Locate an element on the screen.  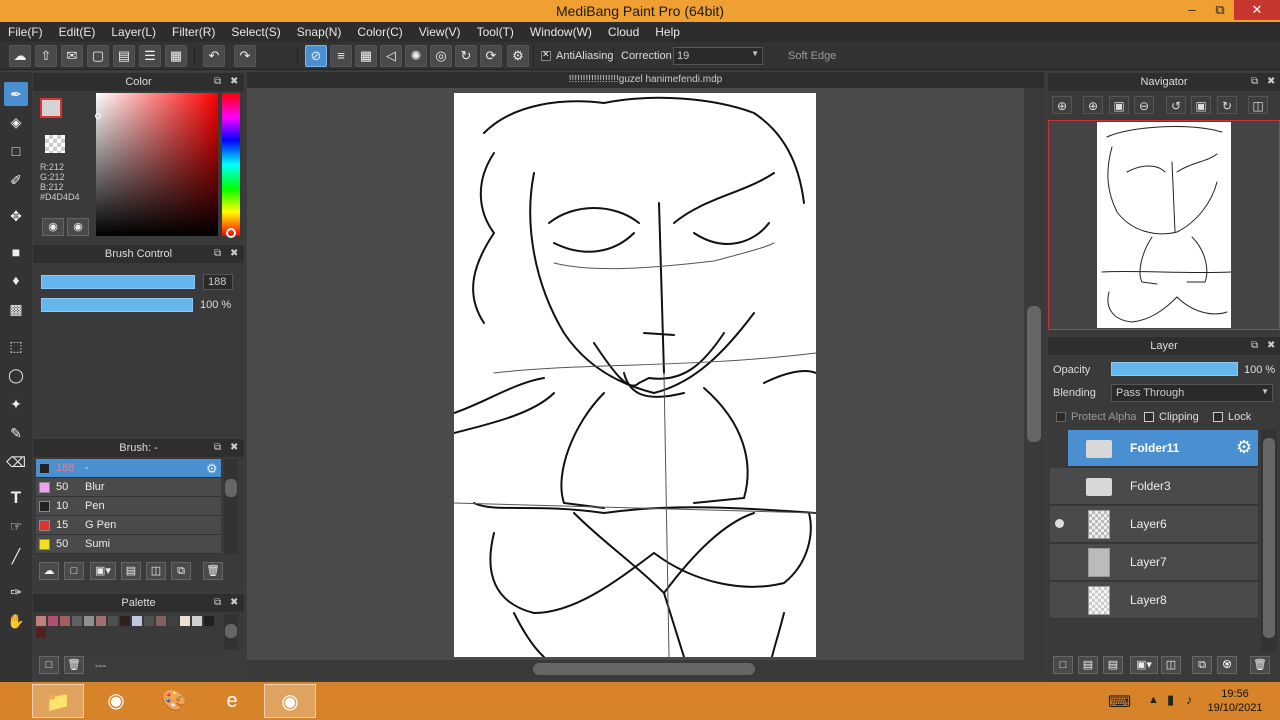
brush-item: 50 Blur is located at coordinates (128, 487).